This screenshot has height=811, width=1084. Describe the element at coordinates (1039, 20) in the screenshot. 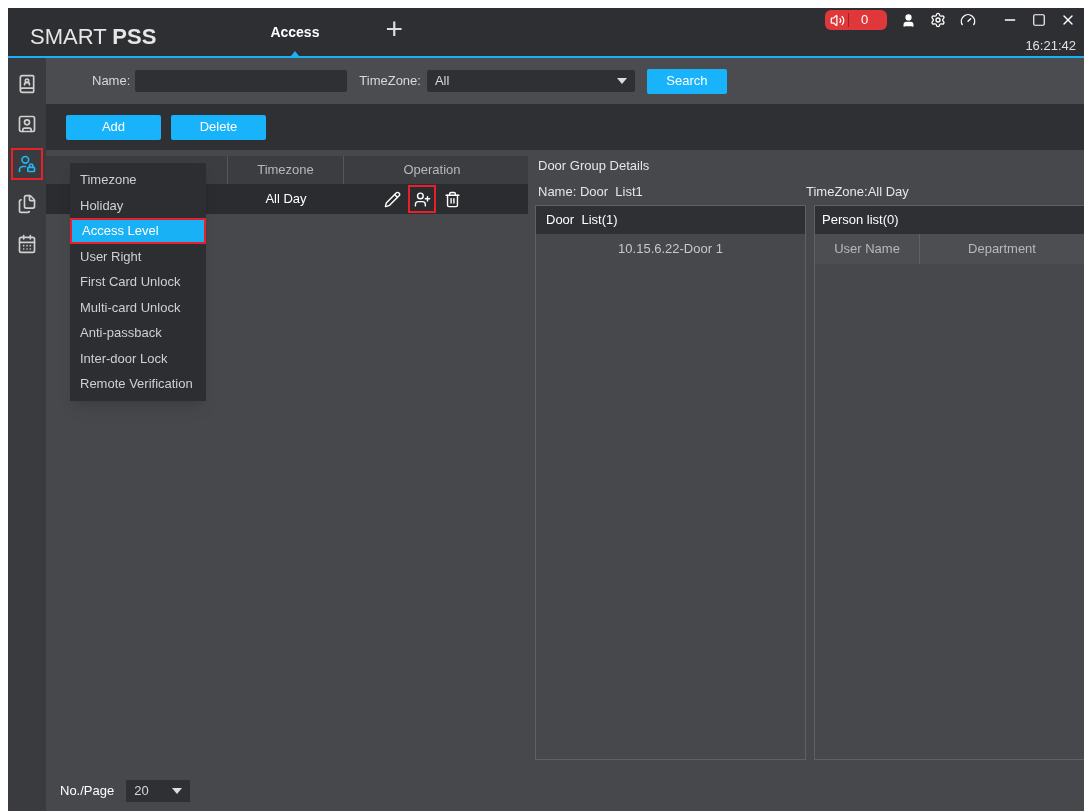

I see `maximize-icon` at that location.